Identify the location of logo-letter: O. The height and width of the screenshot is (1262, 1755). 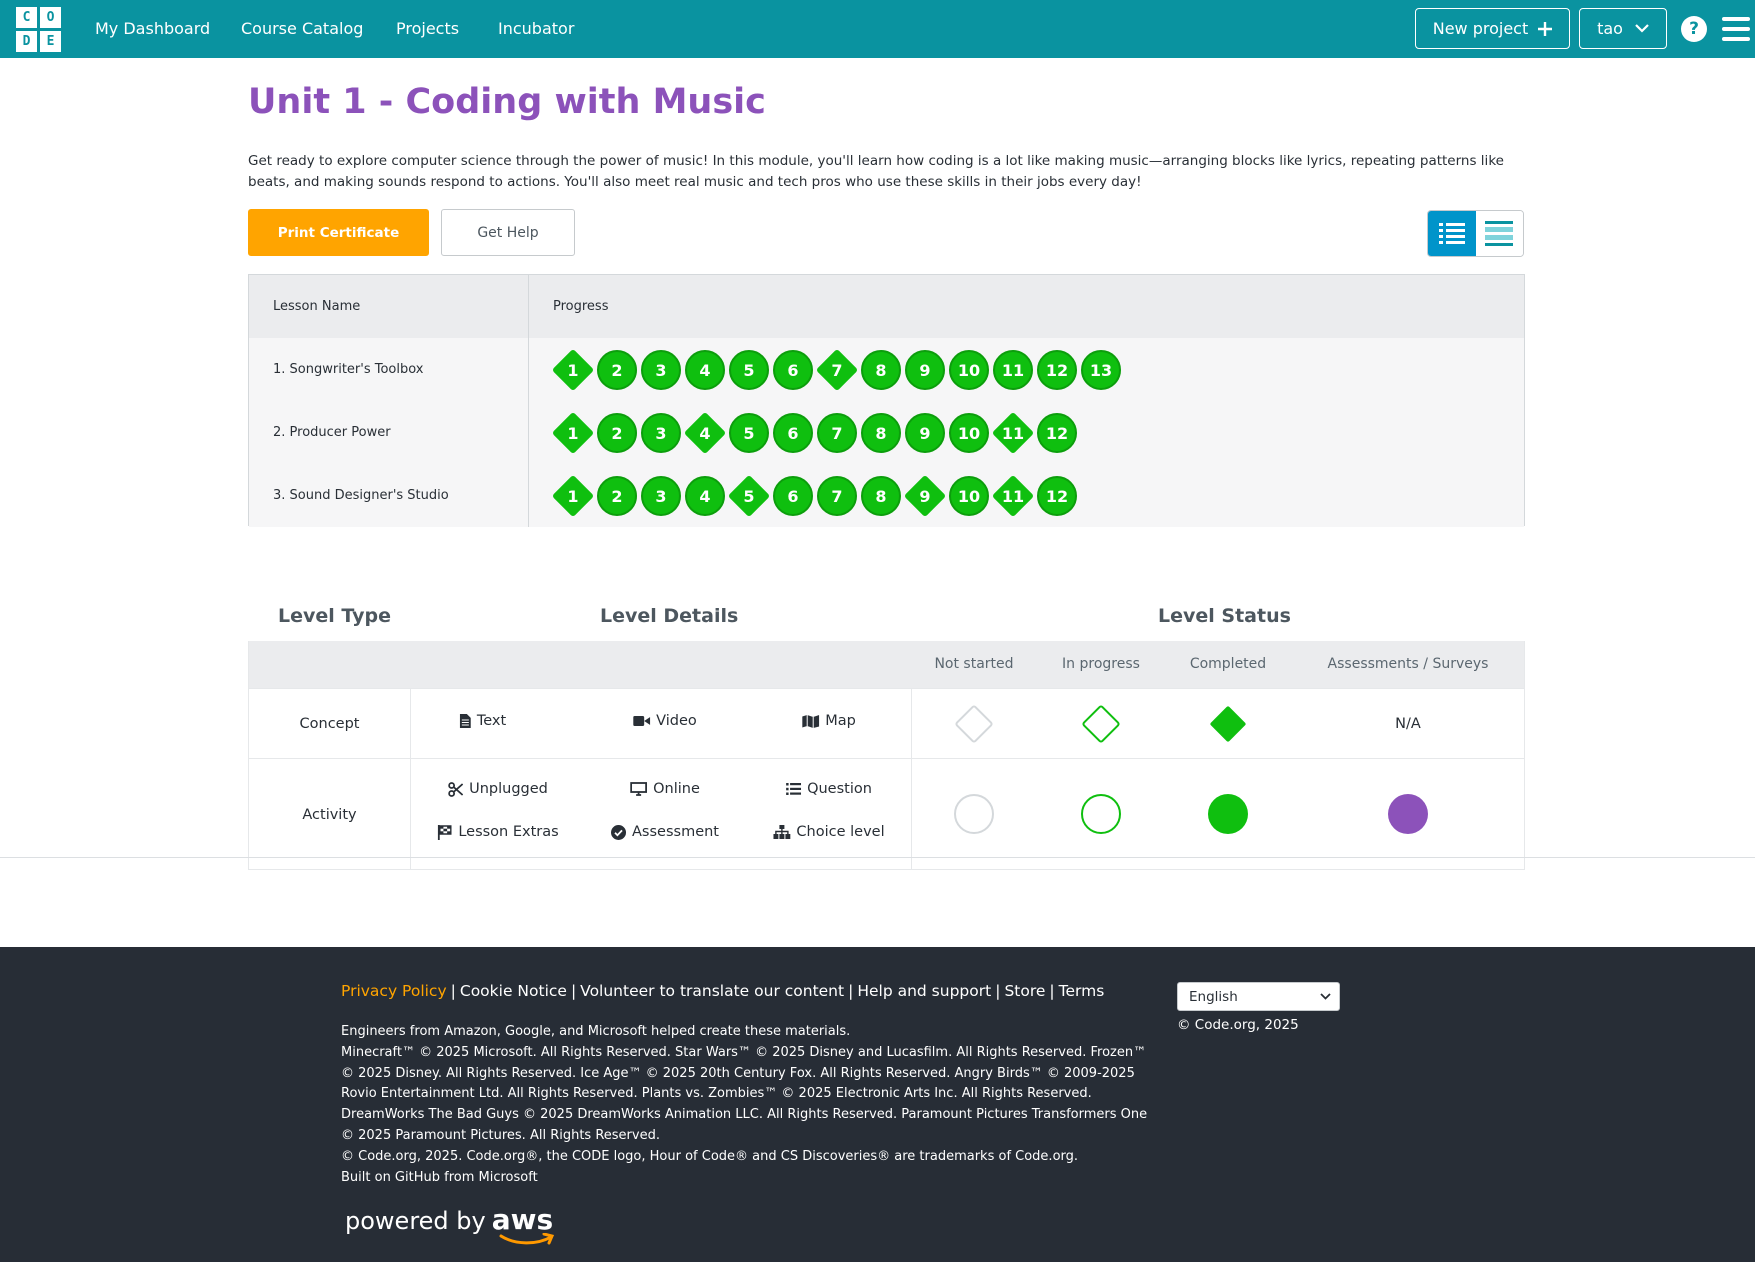
(50, 17).